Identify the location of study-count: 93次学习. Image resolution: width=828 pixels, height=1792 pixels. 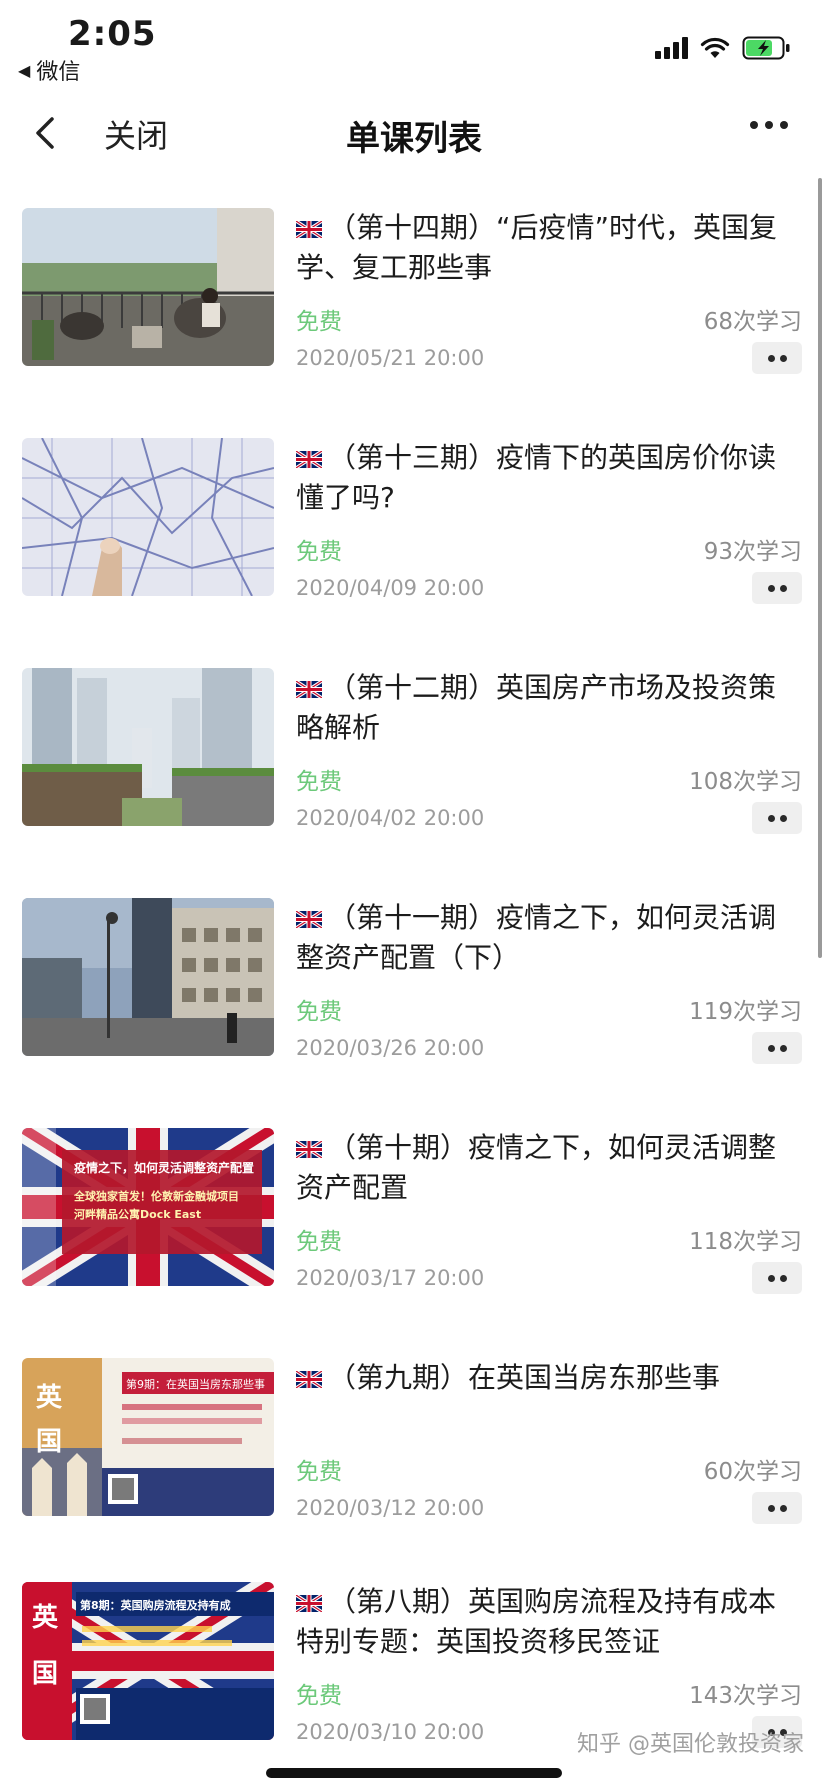
(752, 552).